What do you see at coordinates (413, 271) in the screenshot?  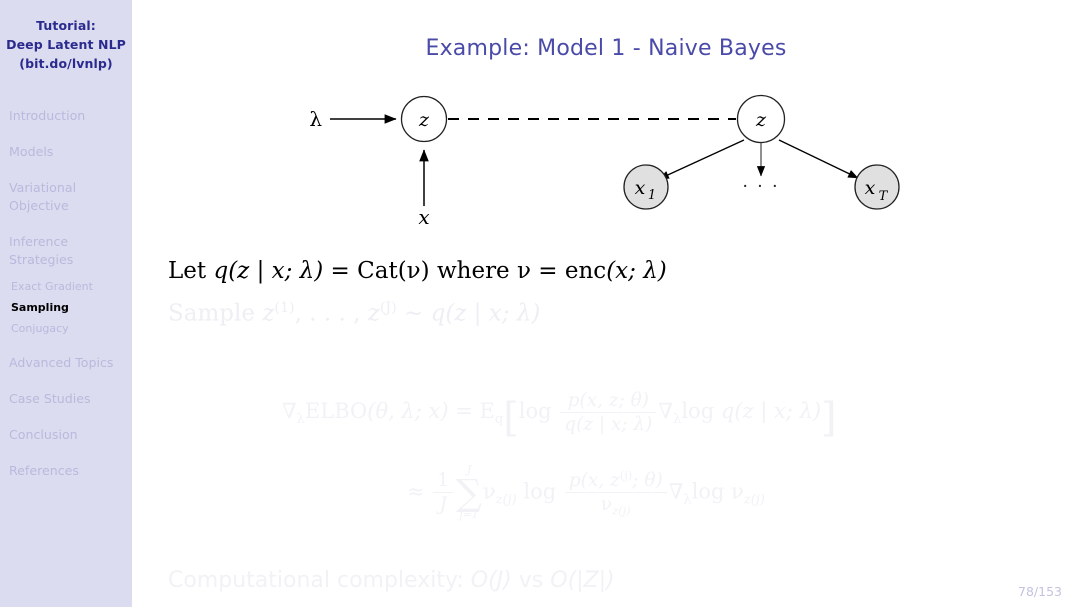 I see `let-nu-arg: (ν)` at bounding box center [413, 271].